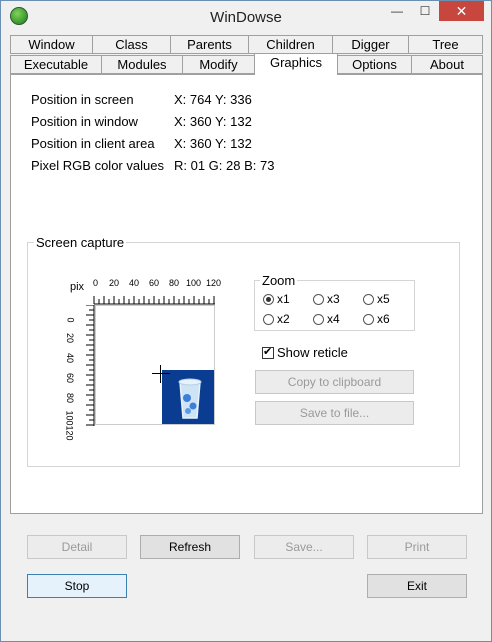  Describe the element at coordinates (84, 121) in the screenshot. I see `position-window-label: Position in window` at that location.